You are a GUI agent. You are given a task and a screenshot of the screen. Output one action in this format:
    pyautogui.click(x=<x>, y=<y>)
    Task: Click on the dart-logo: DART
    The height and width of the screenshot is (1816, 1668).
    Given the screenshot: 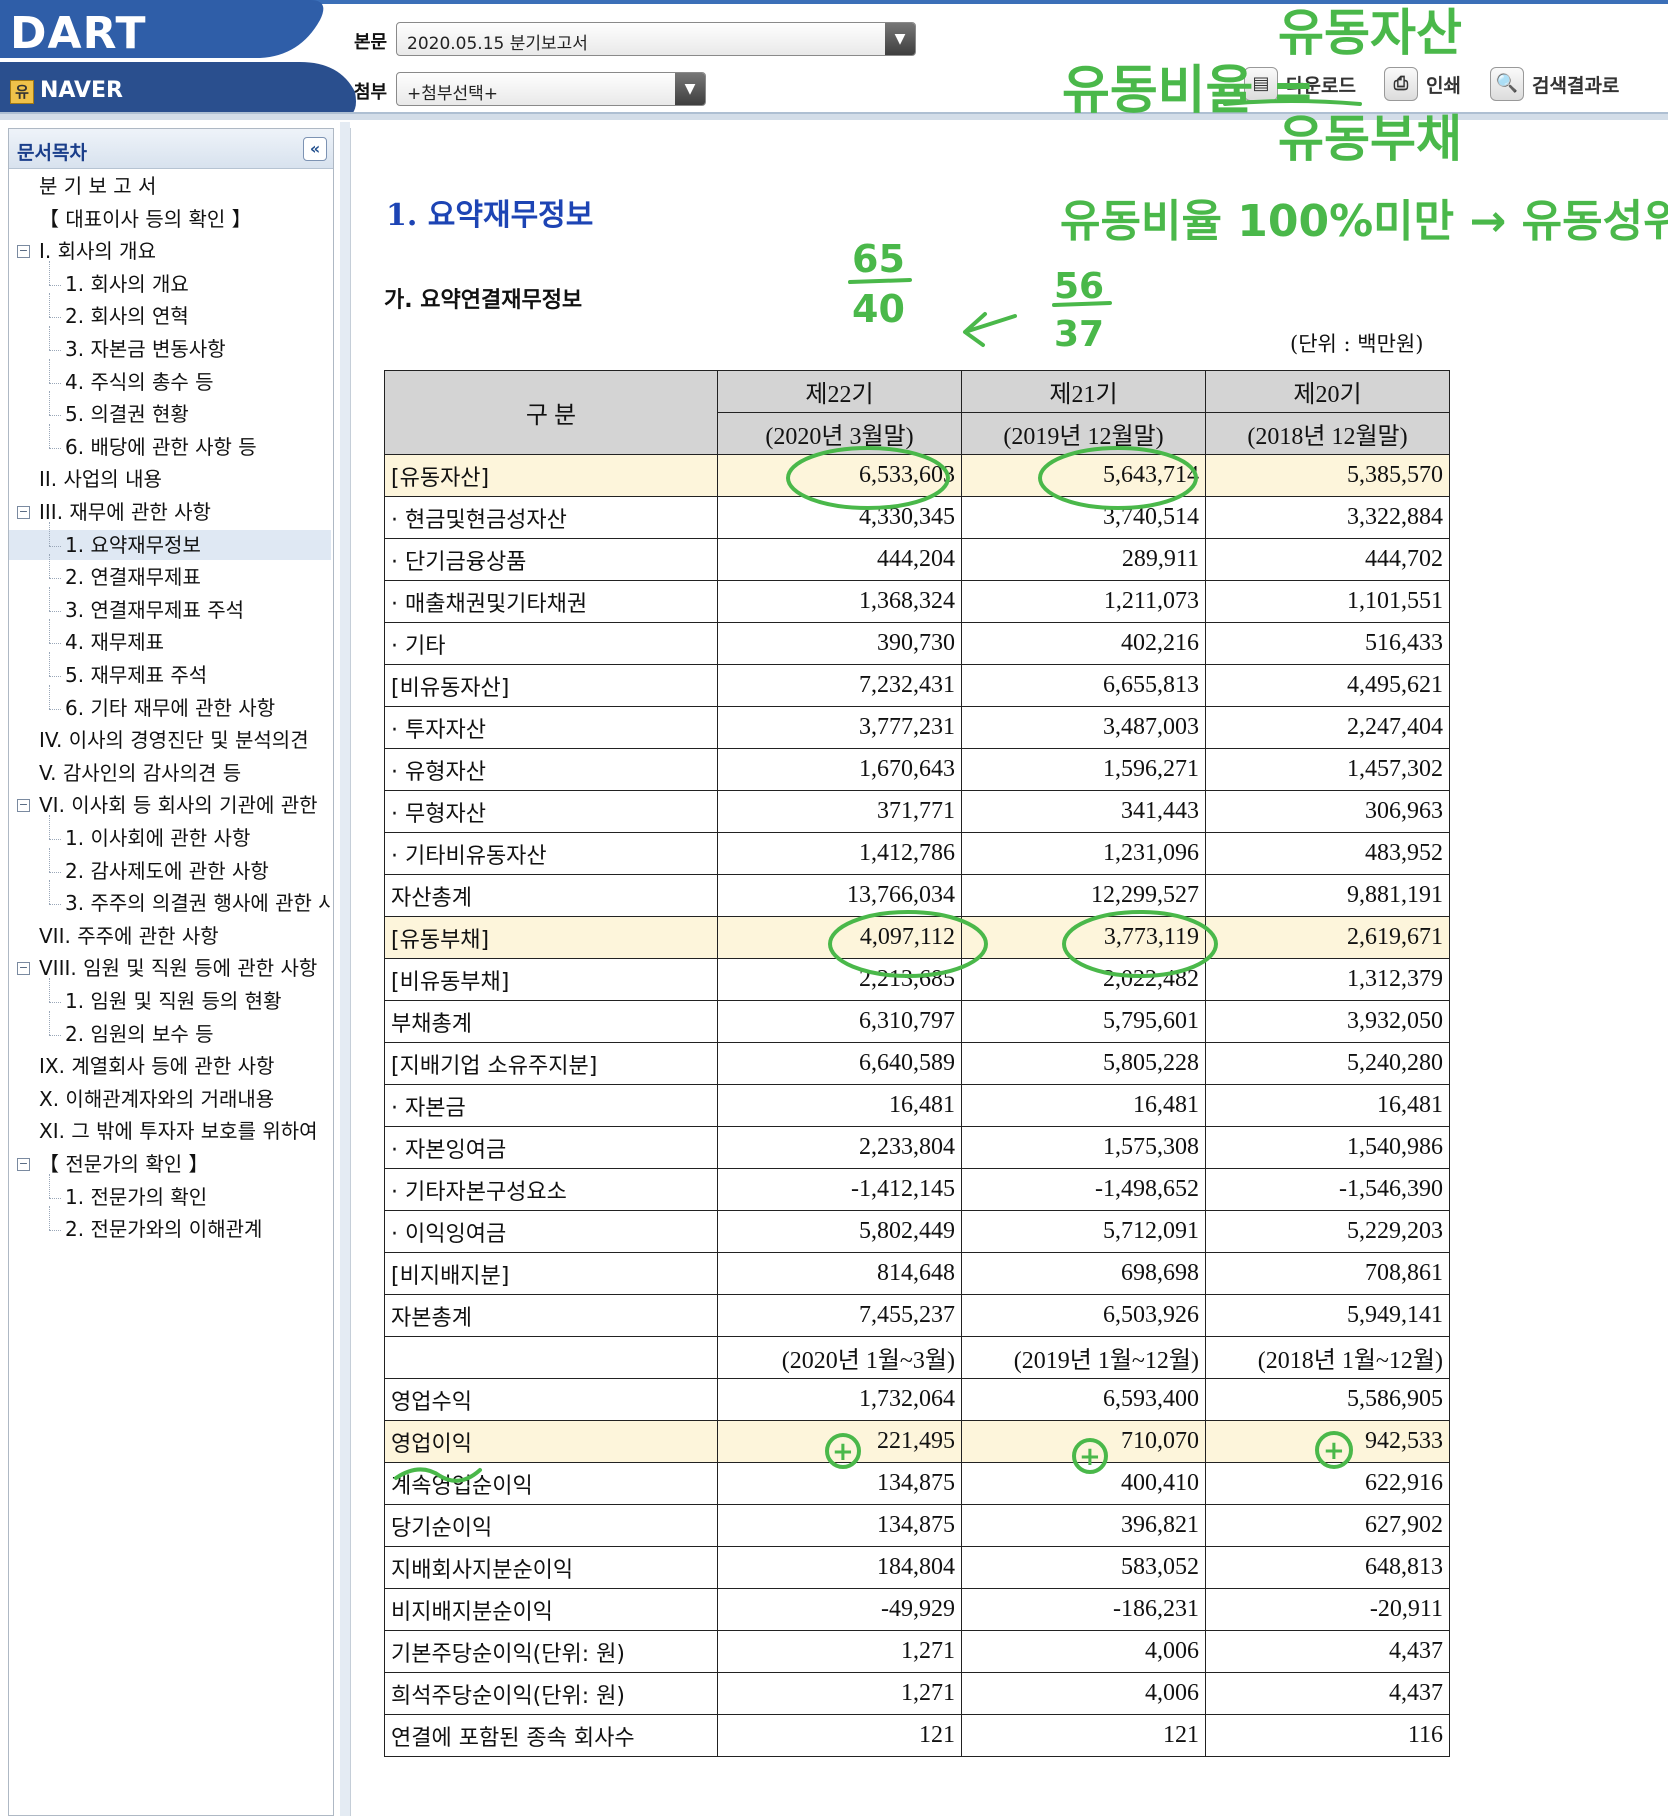 What is the action you would take?
    pyautogui.click(x=78, y=33)
    